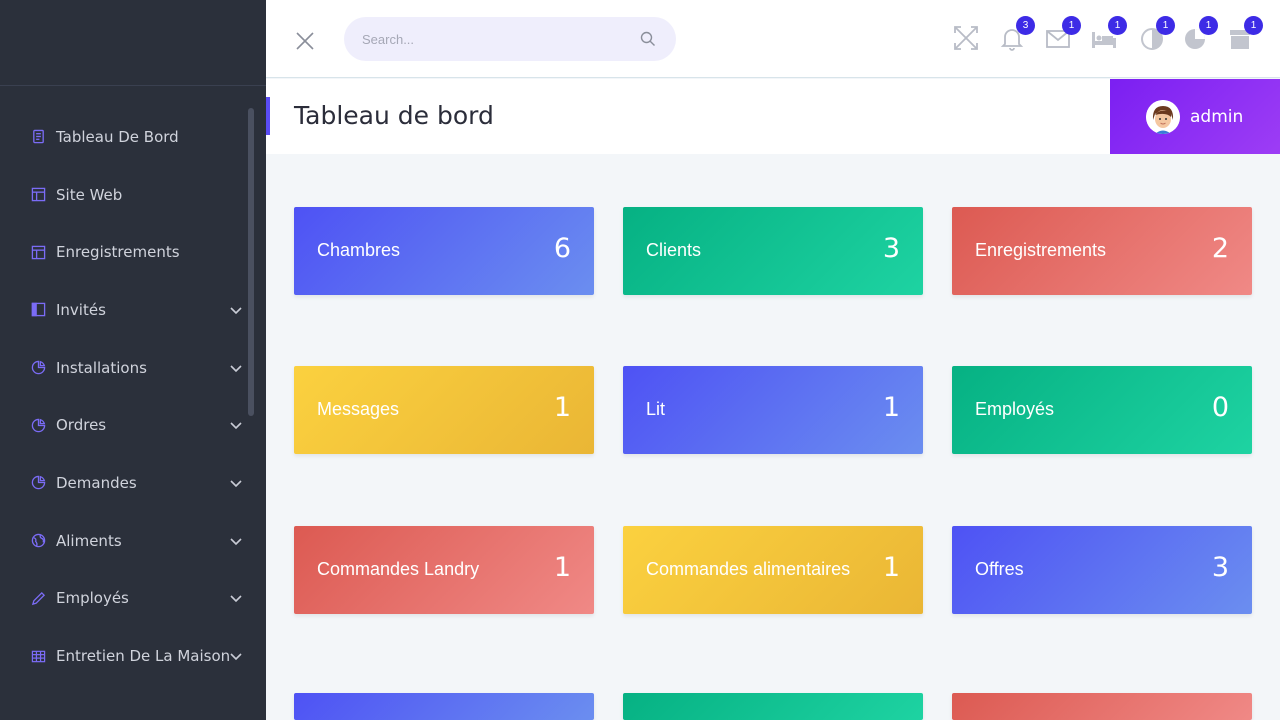  I want to click on card-label: Lit, so click(656, 409).